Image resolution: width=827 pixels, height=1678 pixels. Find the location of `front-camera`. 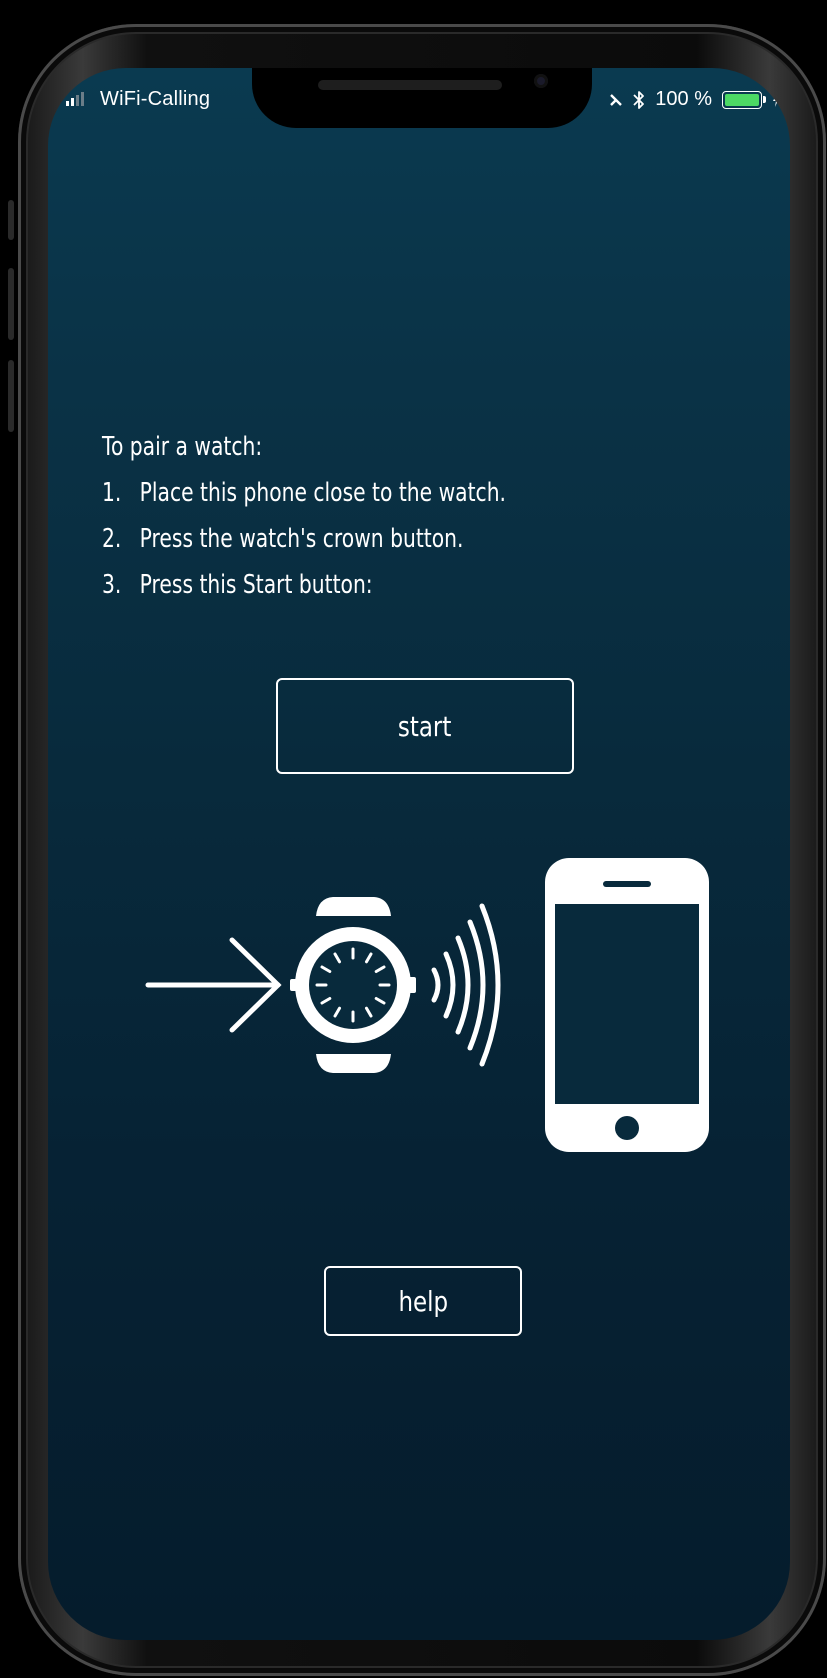

front-camera is located at coordinates (541, 81).